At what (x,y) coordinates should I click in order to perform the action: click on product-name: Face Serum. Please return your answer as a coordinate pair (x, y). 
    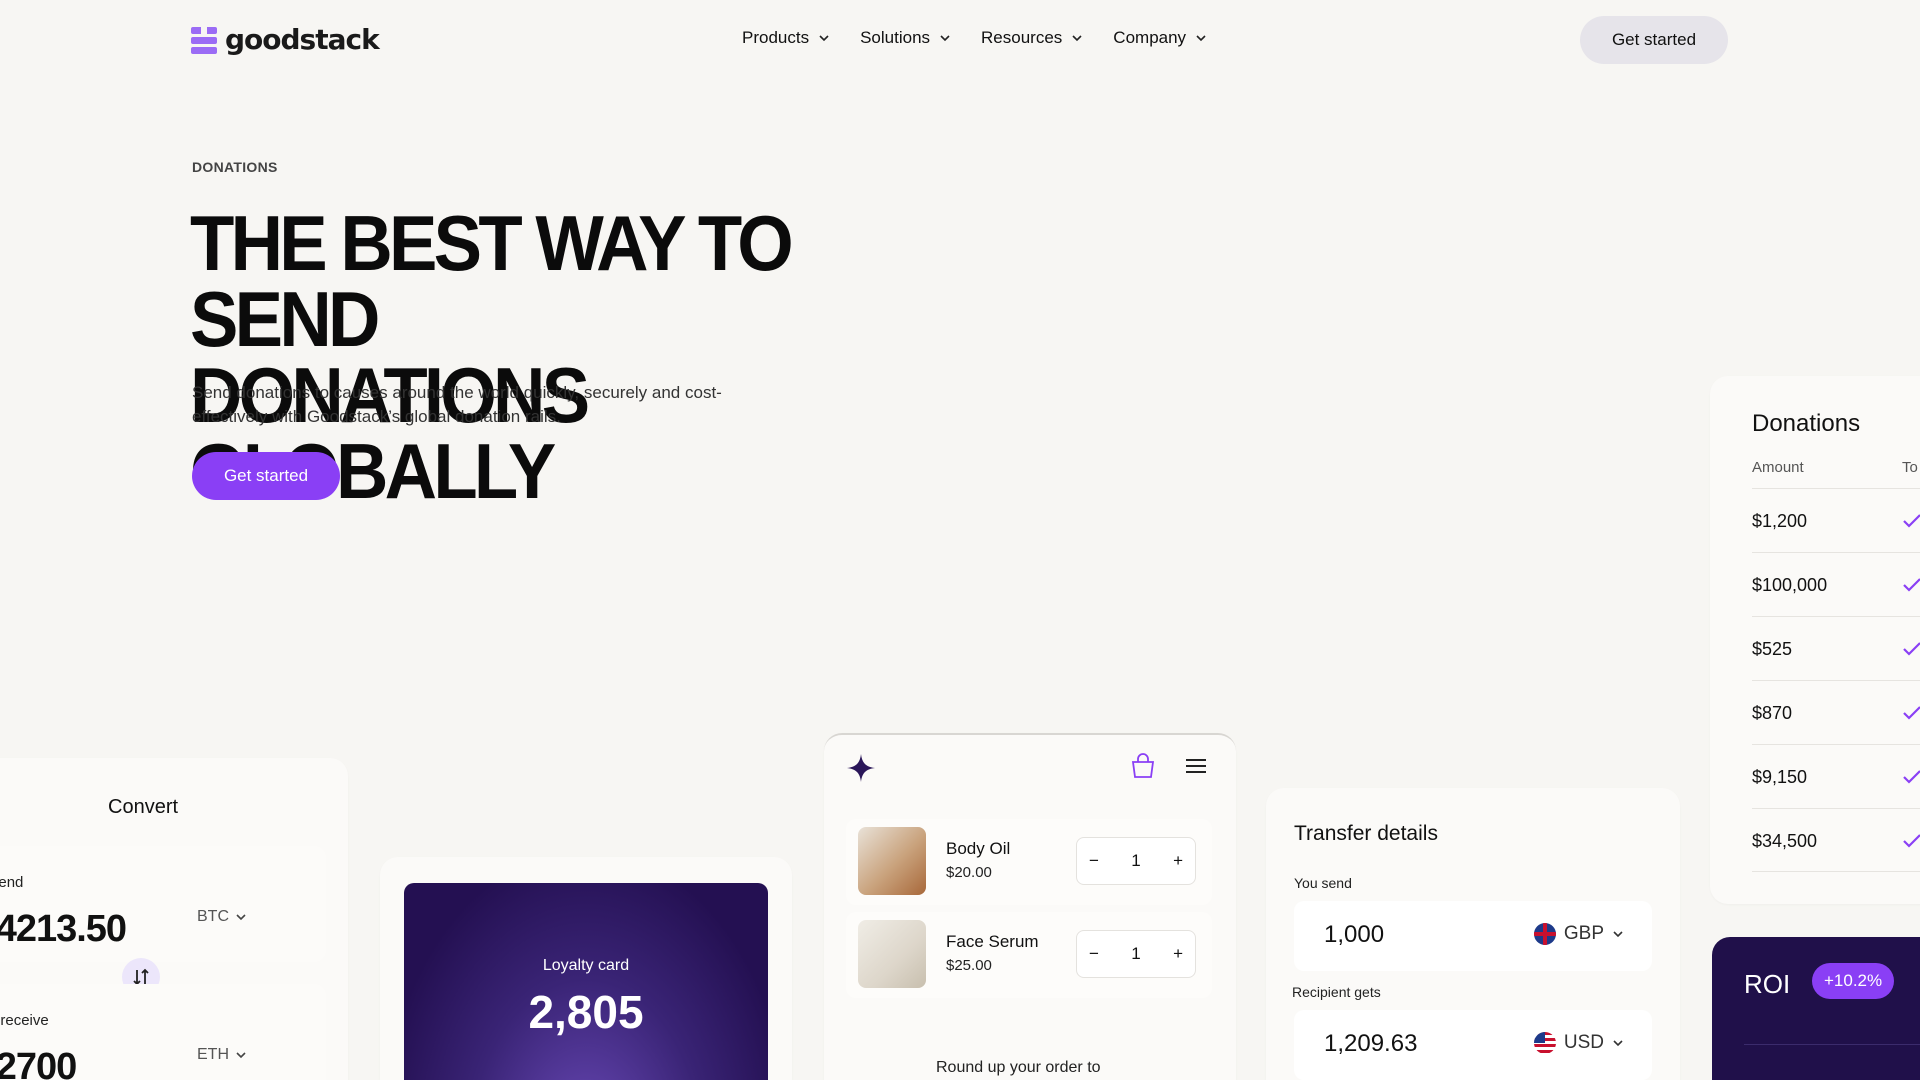
    Looking at the image, I should click on (992, 941).